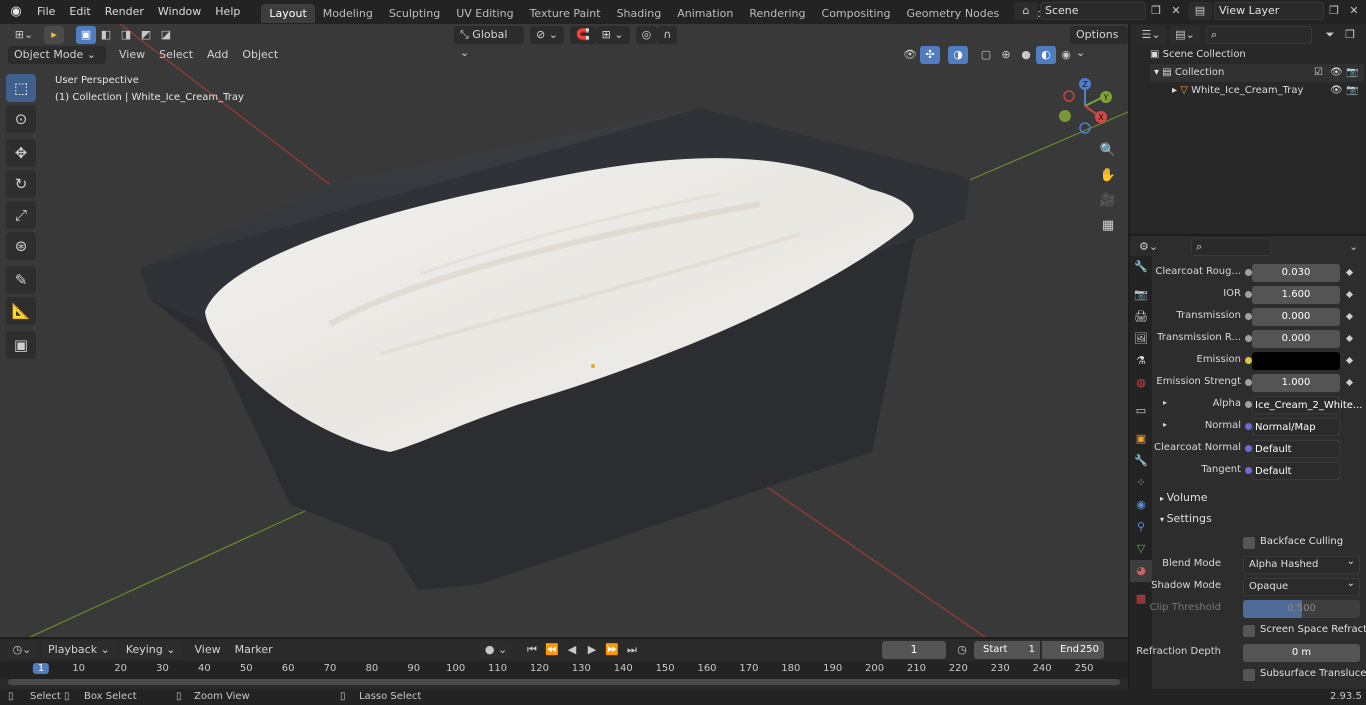  What do you see at coordinates (106, 35) in the screenshot?
I see `select-mode-extend-icon: ◧` at bounding box center [106, 35].